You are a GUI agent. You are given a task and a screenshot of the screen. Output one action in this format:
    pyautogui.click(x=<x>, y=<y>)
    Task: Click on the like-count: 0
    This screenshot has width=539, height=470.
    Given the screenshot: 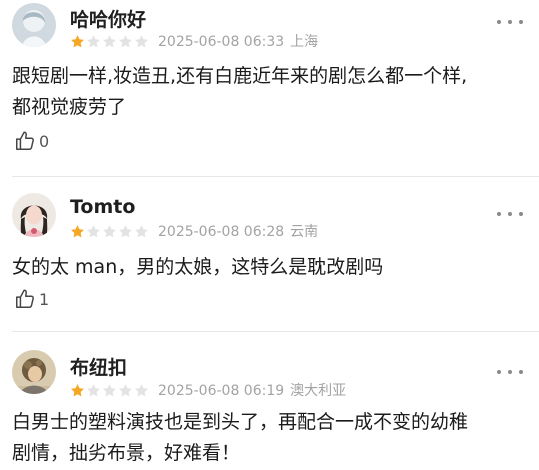 What is the action you would take?
    pyautogui.click(x=44, y=141)
    